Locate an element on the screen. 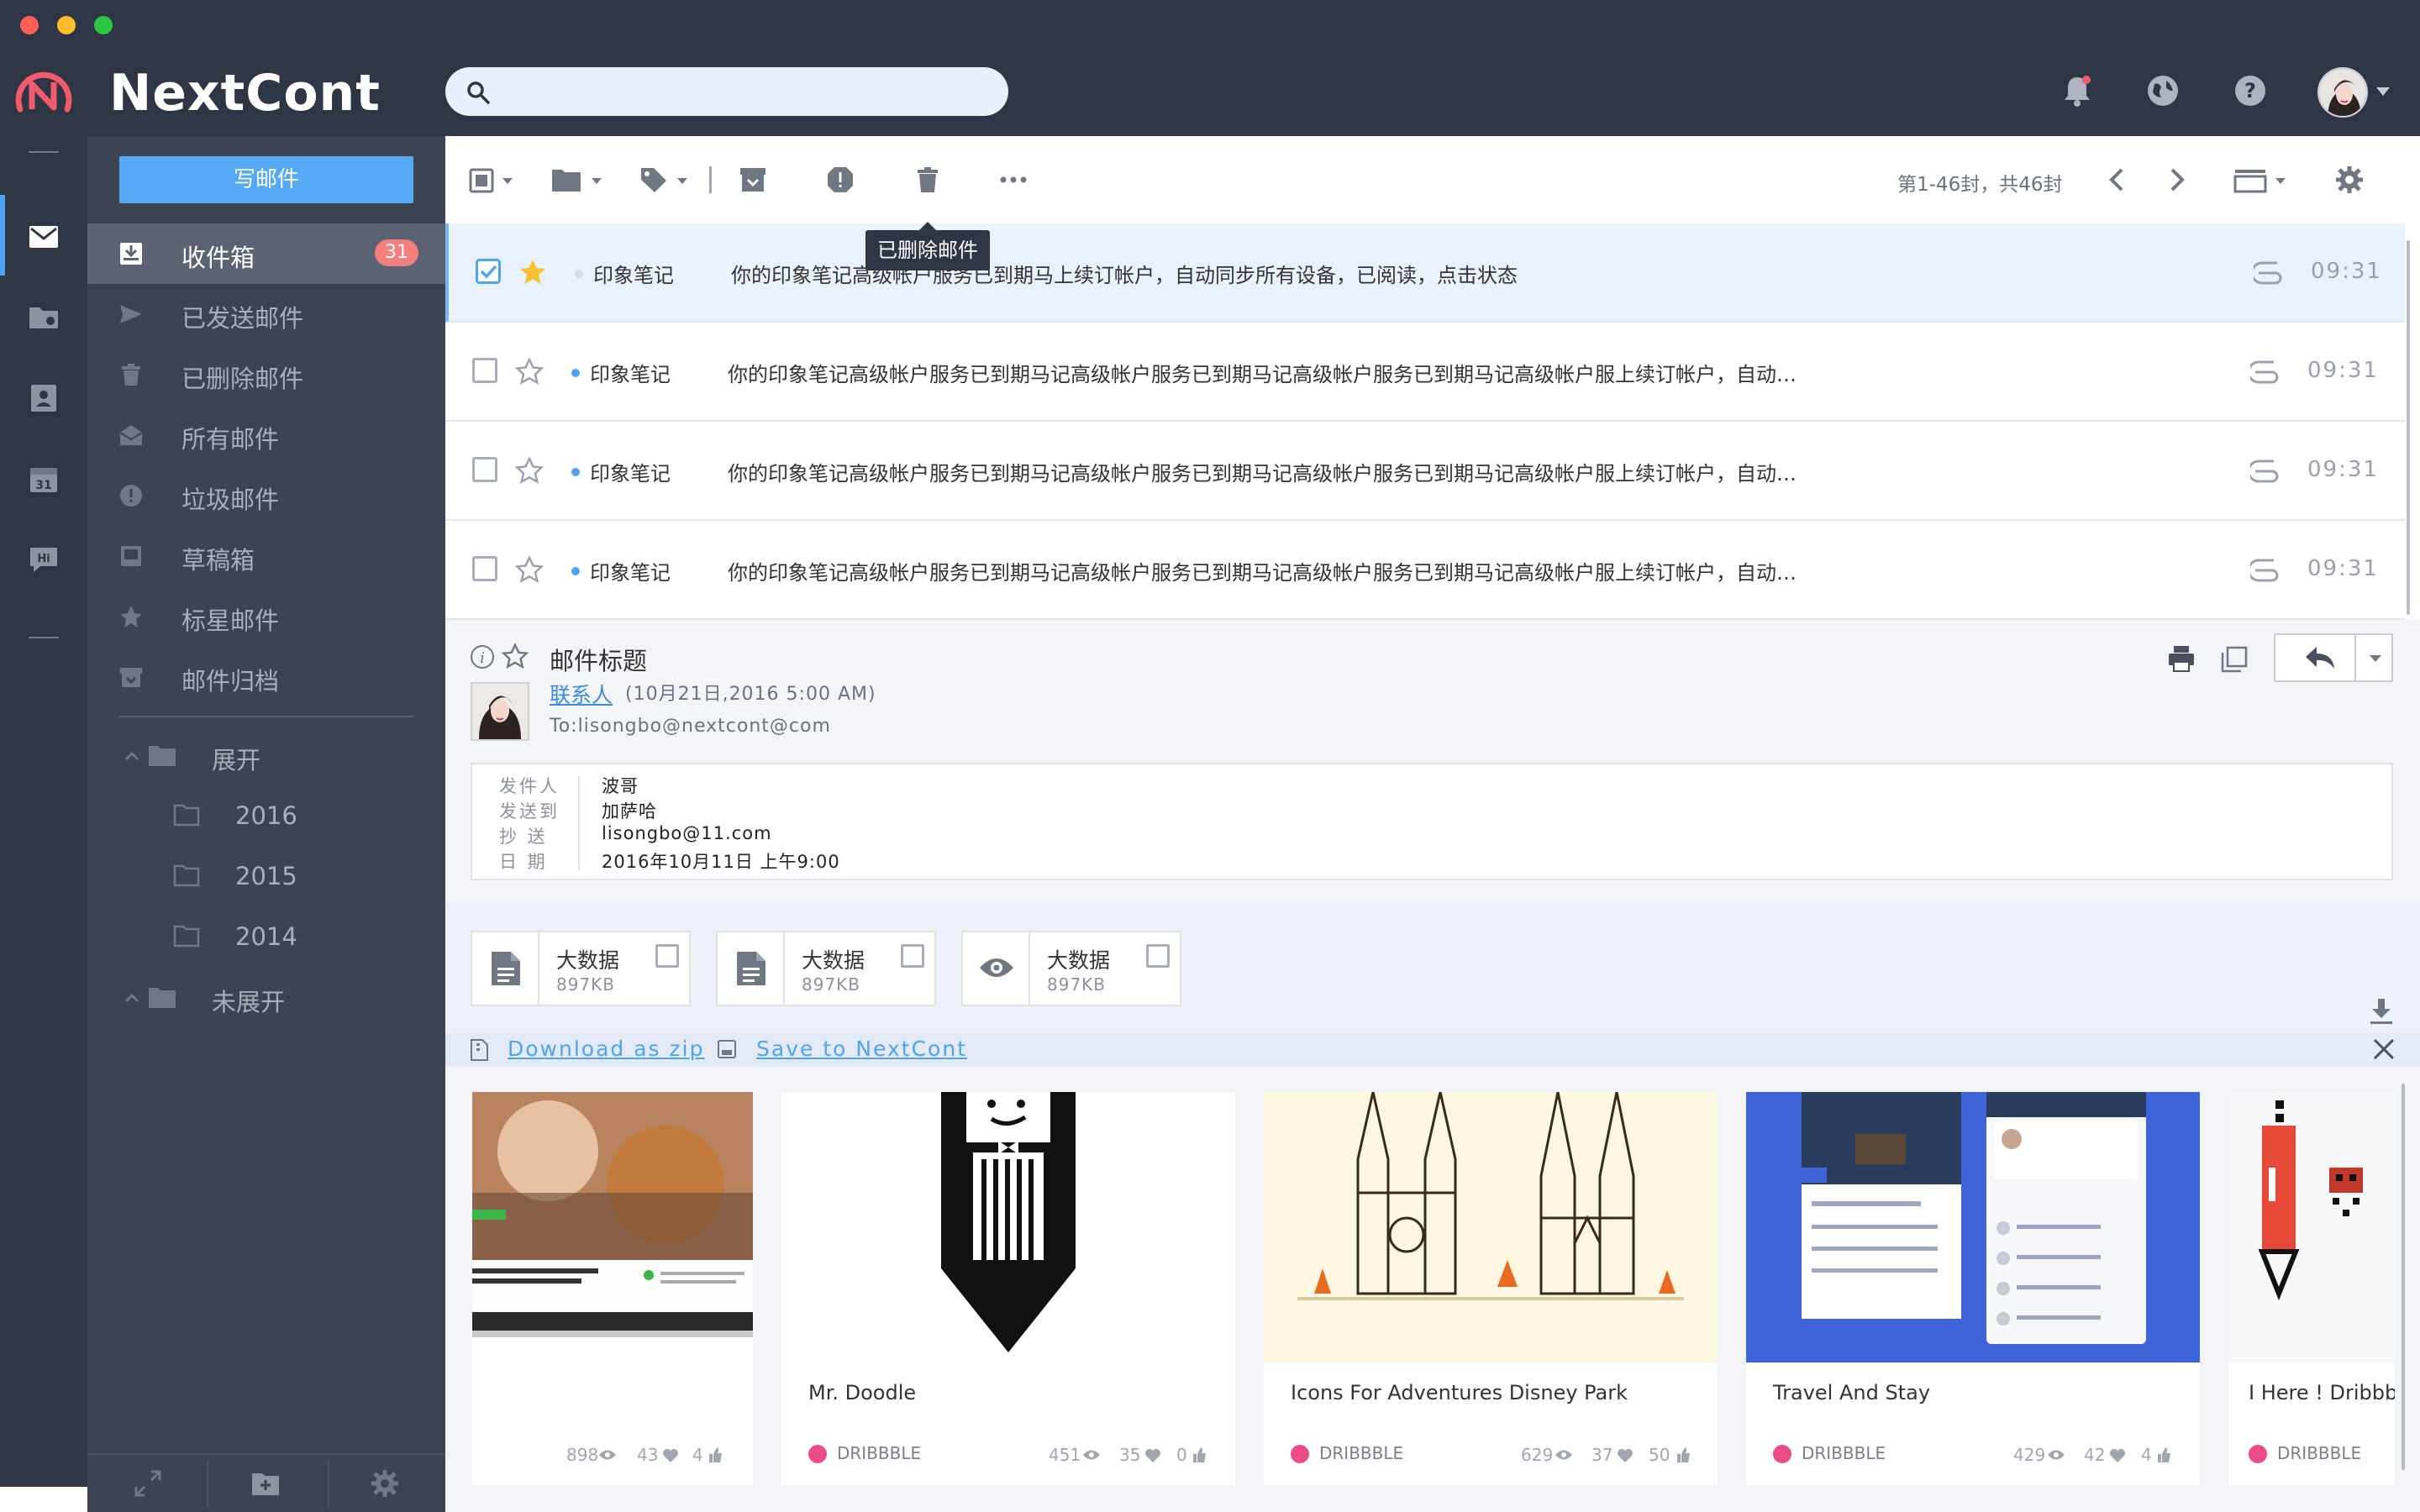 This screenshot has height=1512, width=2420. chevron-right-icon is located at coordinates (2176, 180).